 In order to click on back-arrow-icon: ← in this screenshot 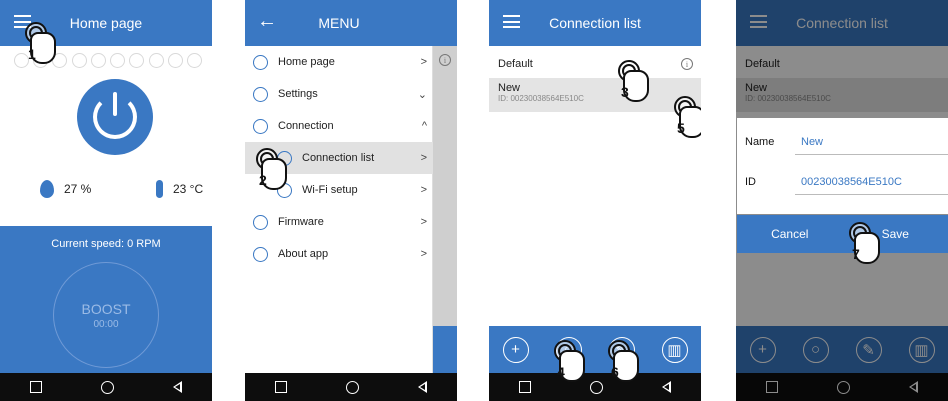, I will do `click(267, 21)`.